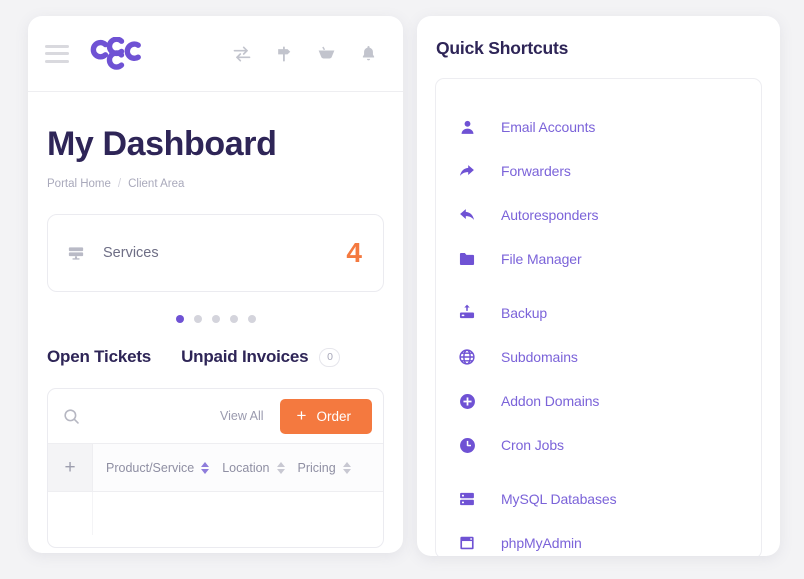 The width and height of the screenshot is (804, 579). Describe the element at coordinates (326, 54) in the screenshot. I see `shopping-basket-icon` at that location.